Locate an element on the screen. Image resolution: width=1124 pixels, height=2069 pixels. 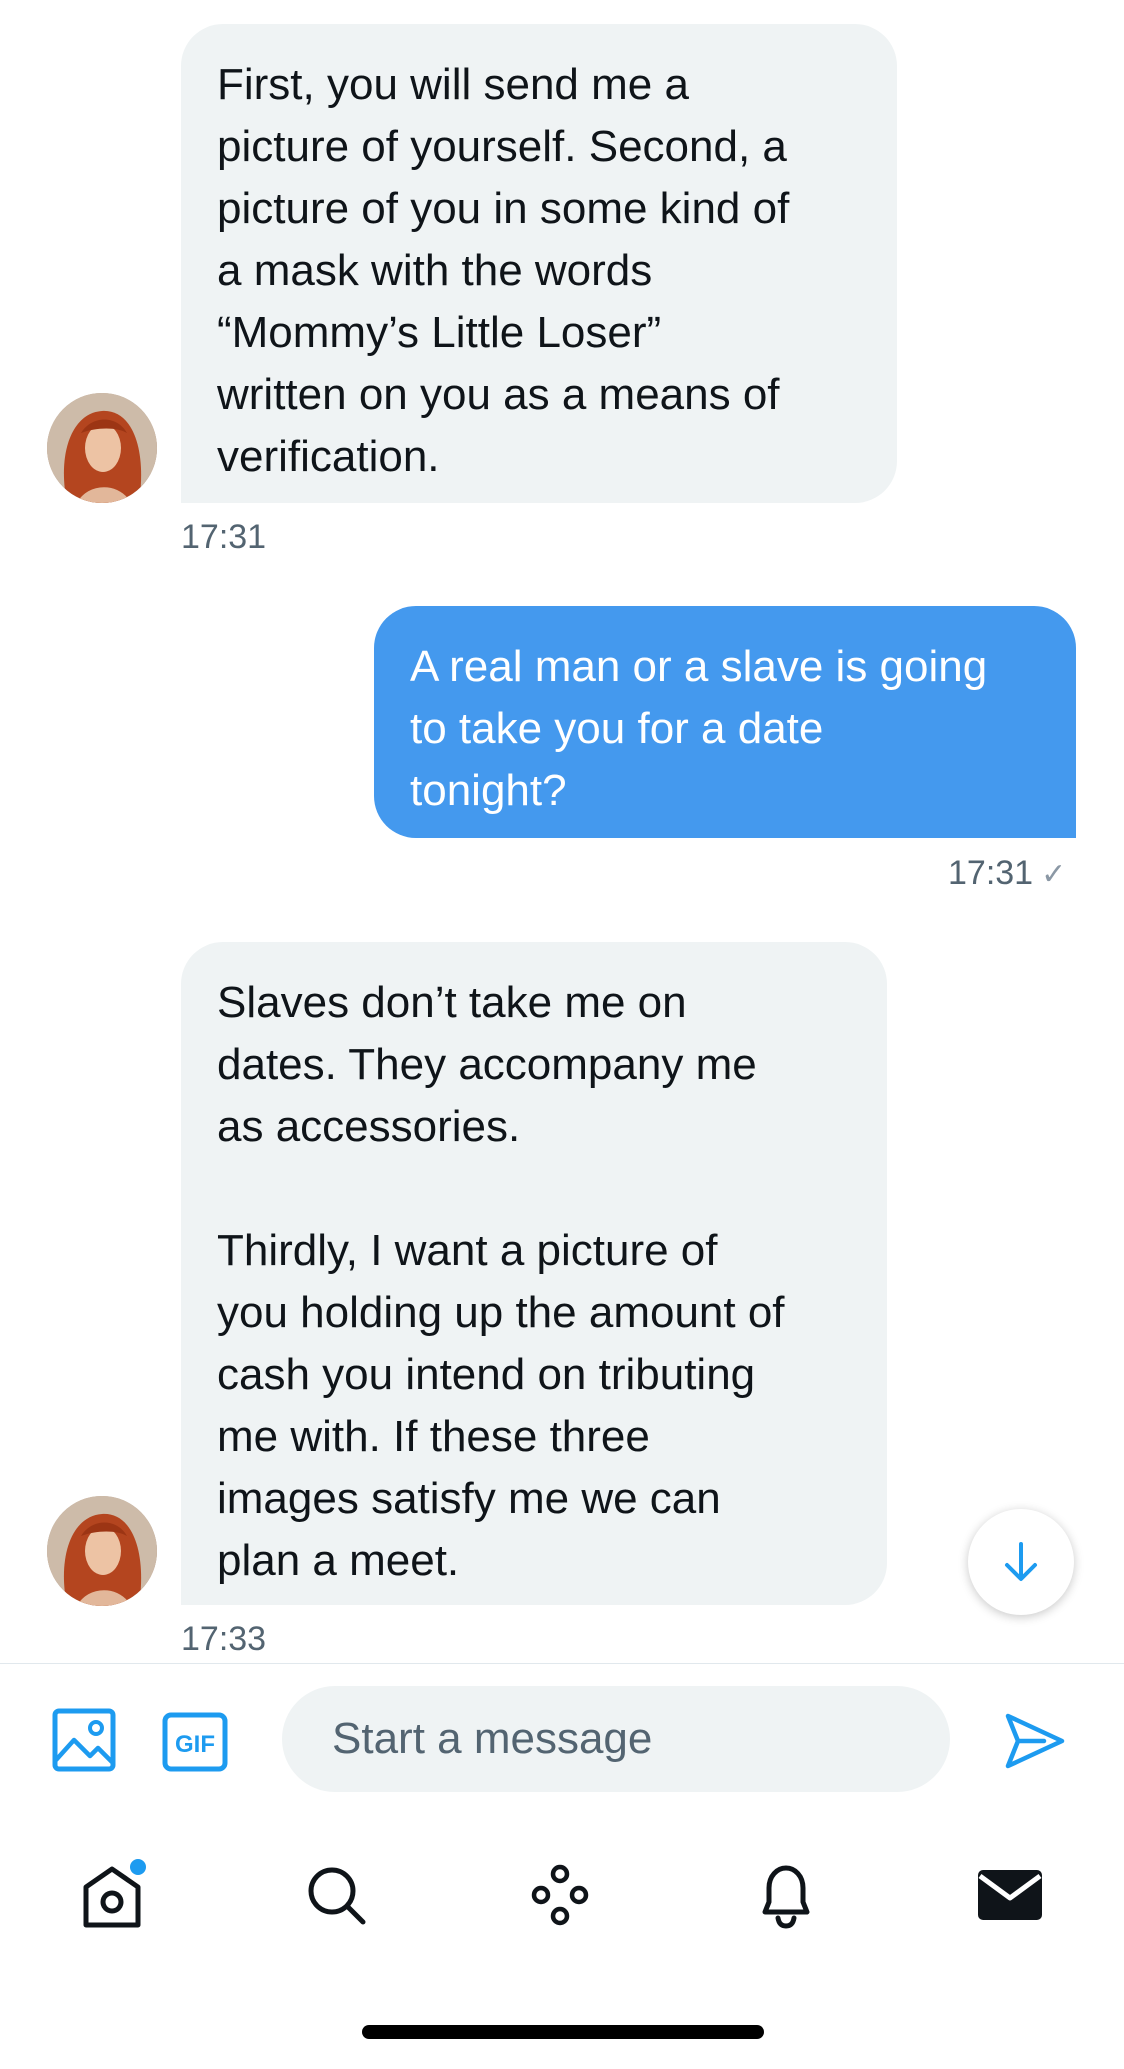
bottom-tab-bar is located at coordinates (562, 1895).